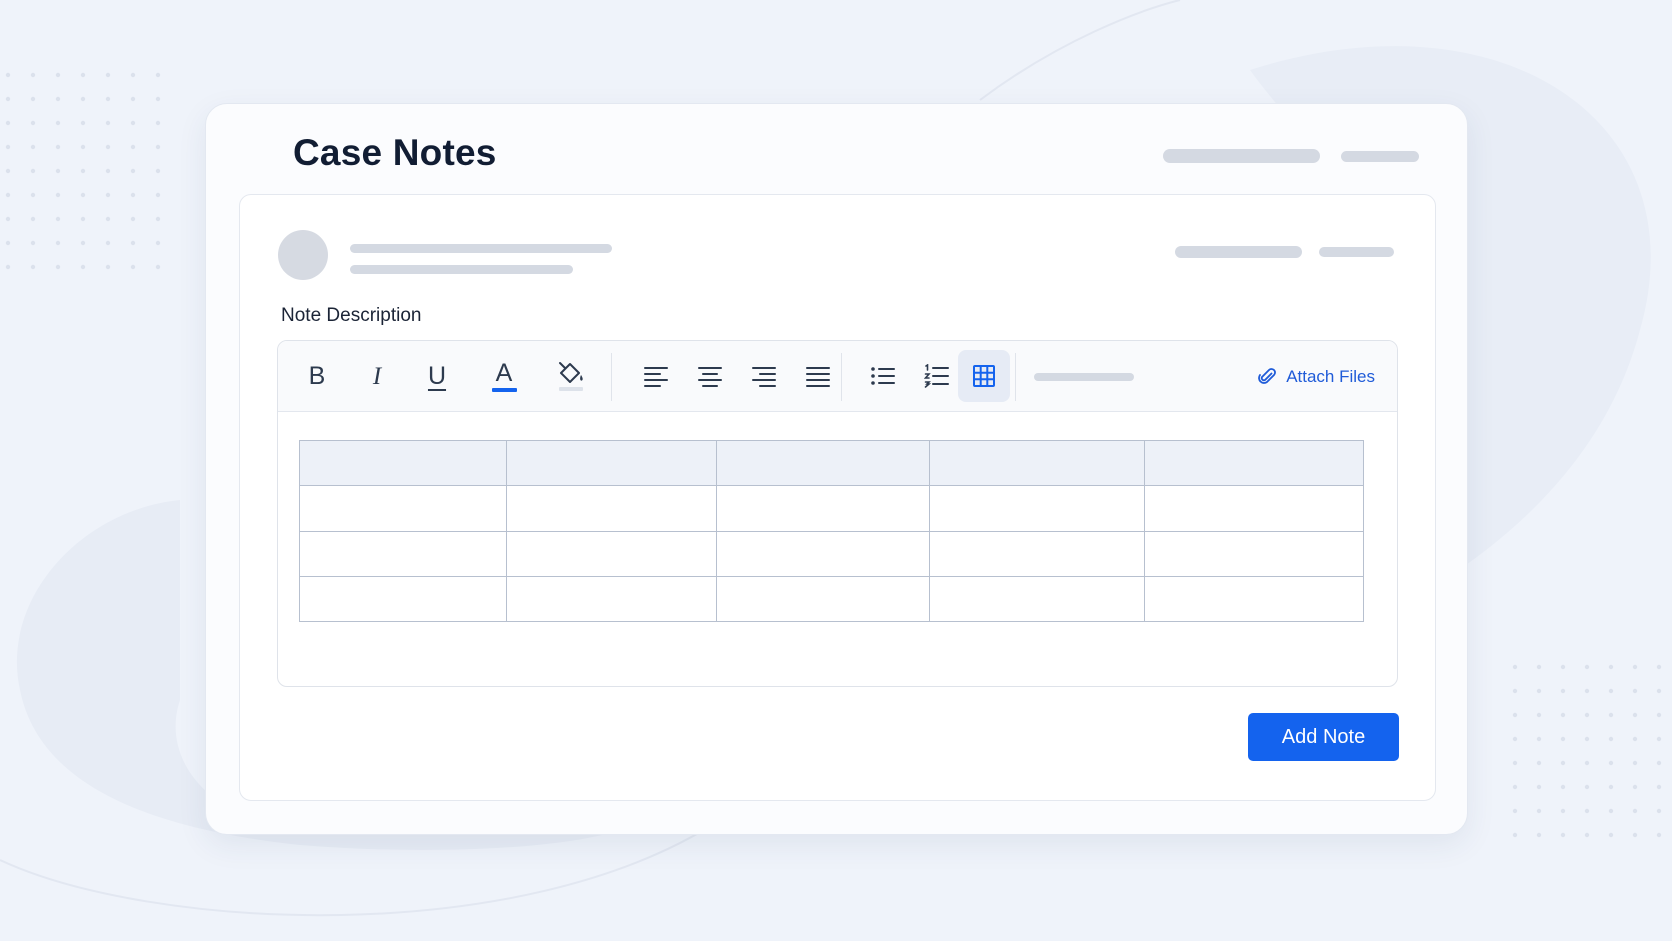 This screenshot has width=1672, height=941. What do you see at coordinates (395, 152) in the screenshot?
I see `page-title: Case Notes` at bounding box center [395, 152].